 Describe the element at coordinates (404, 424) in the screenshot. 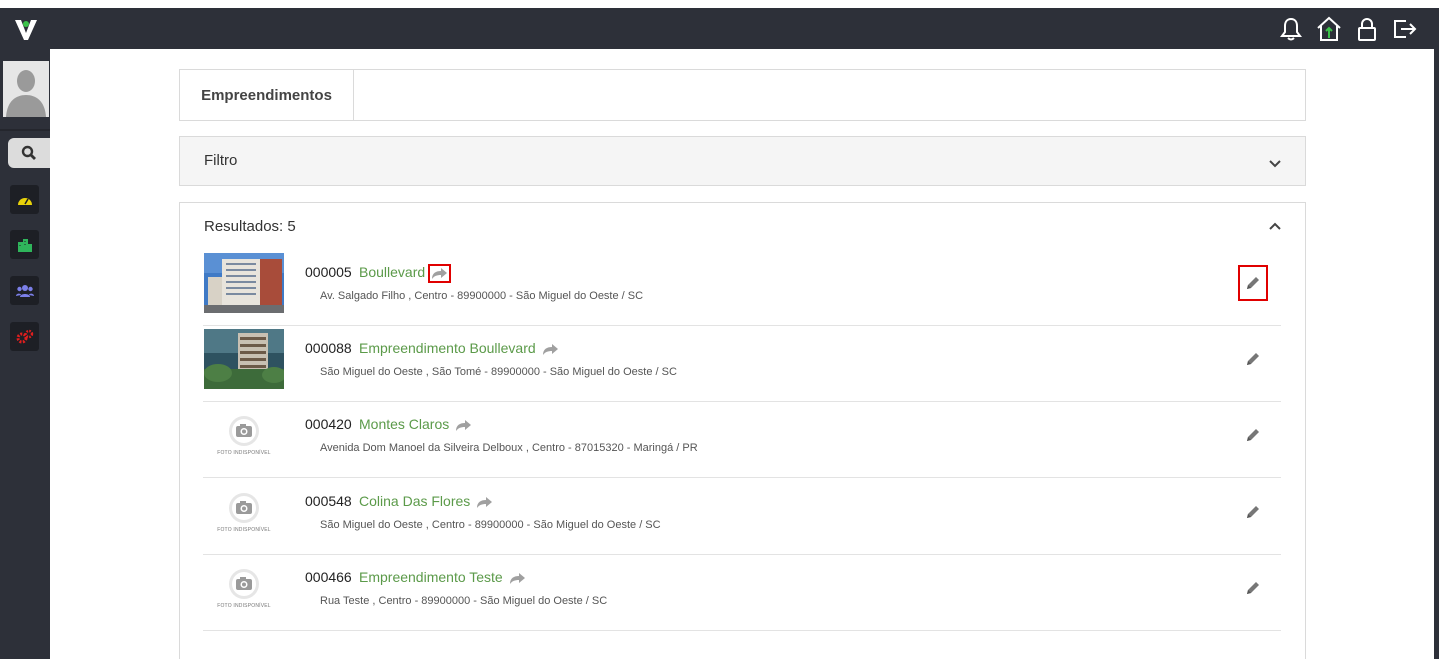

I see `item-name-link: Montes Claros` at that location.